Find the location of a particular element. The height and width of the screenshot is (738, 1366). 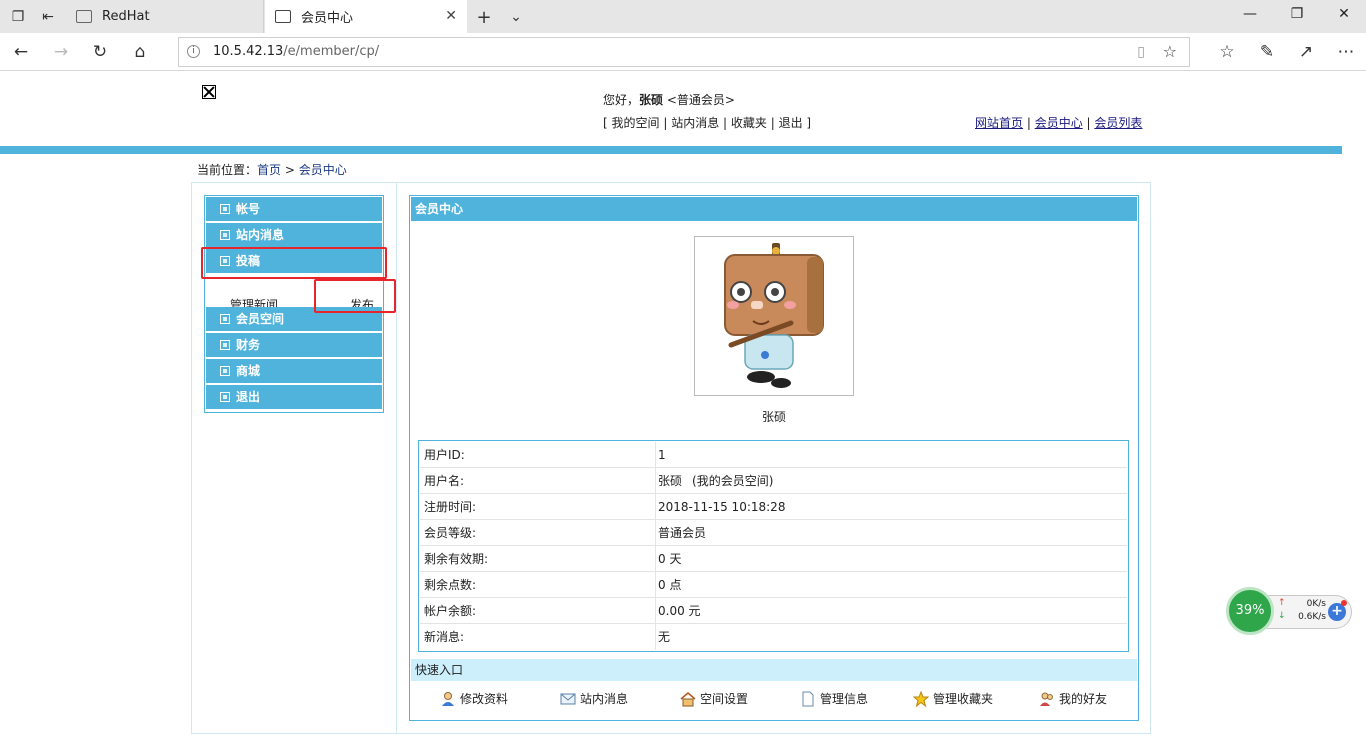

quick-links-title: 快速入口 is located at coordinates (774, 670).